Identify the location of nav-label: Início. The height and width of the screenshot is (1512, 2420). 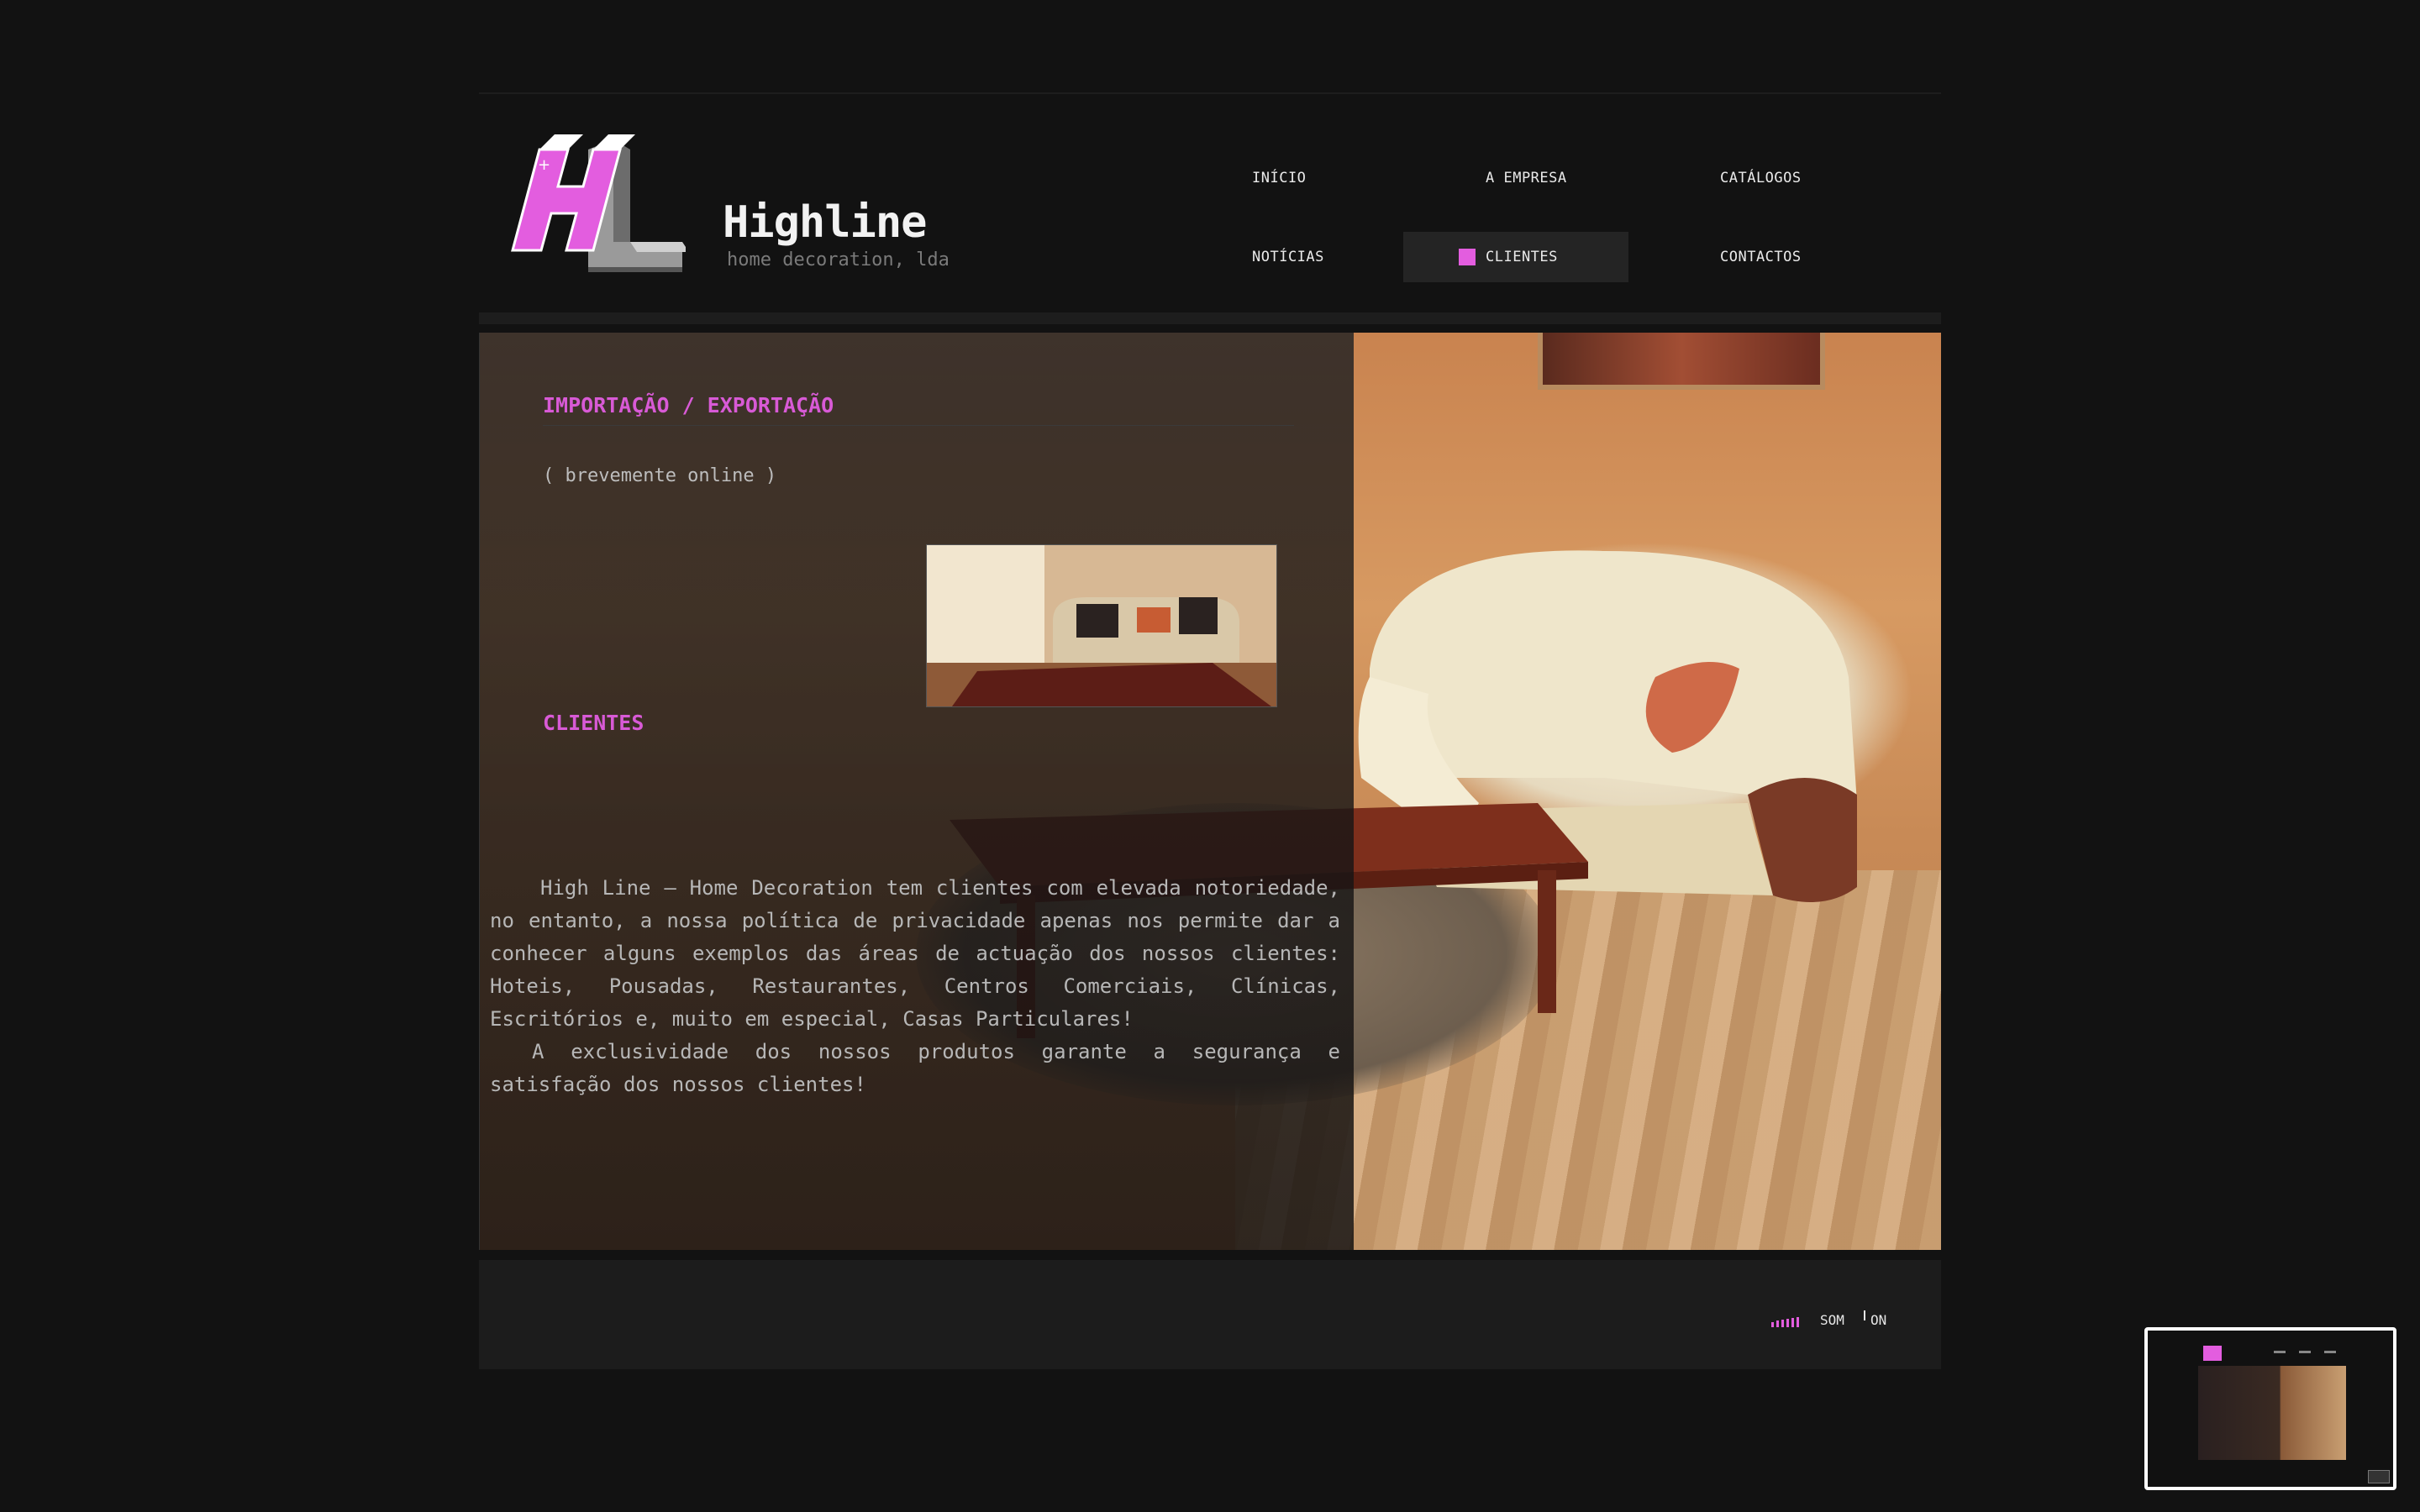
(1279, 178).